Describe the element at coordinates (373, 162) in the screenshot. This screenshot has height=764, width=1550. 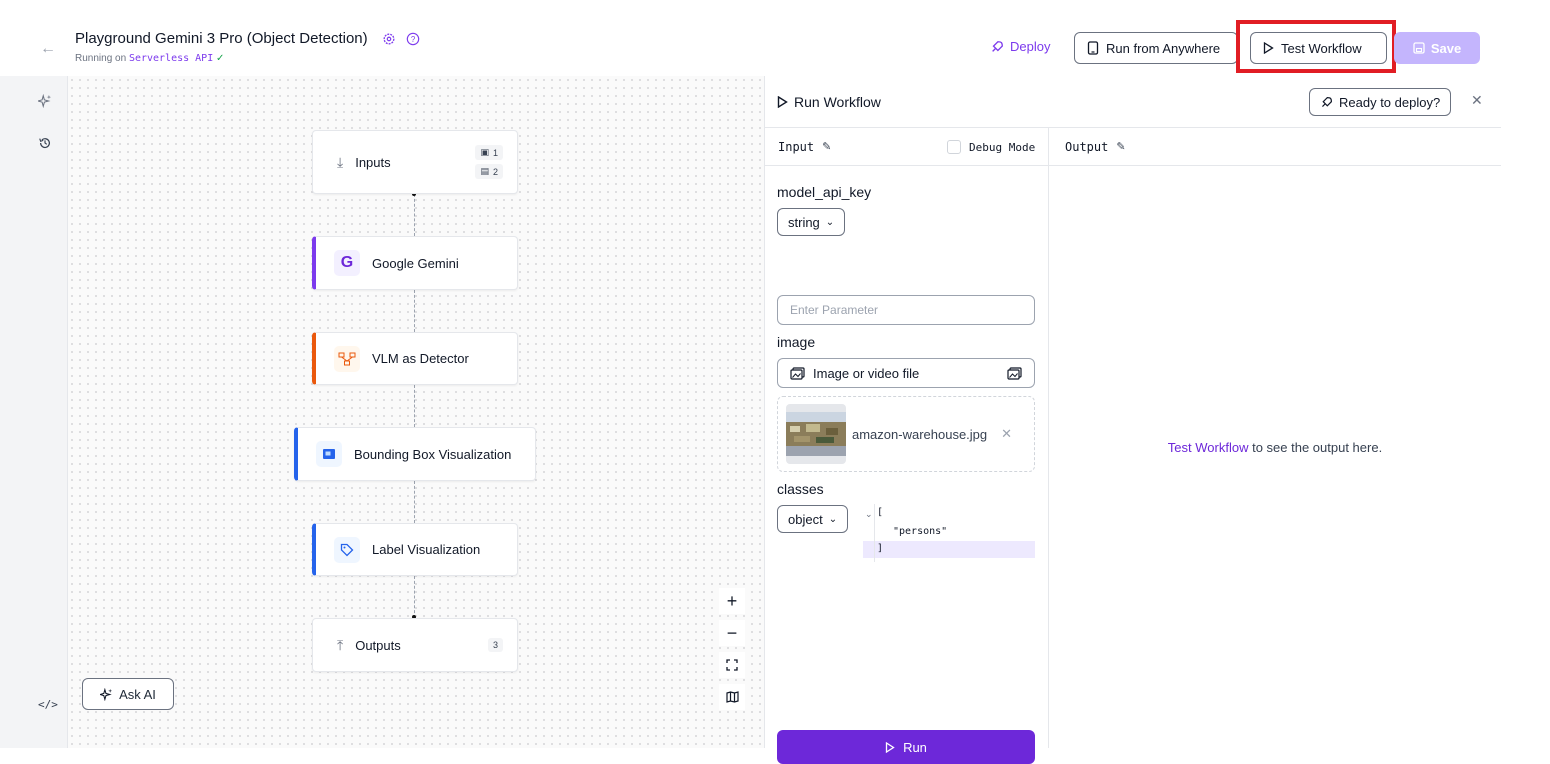
I see `node-label: Inputs` at that location.